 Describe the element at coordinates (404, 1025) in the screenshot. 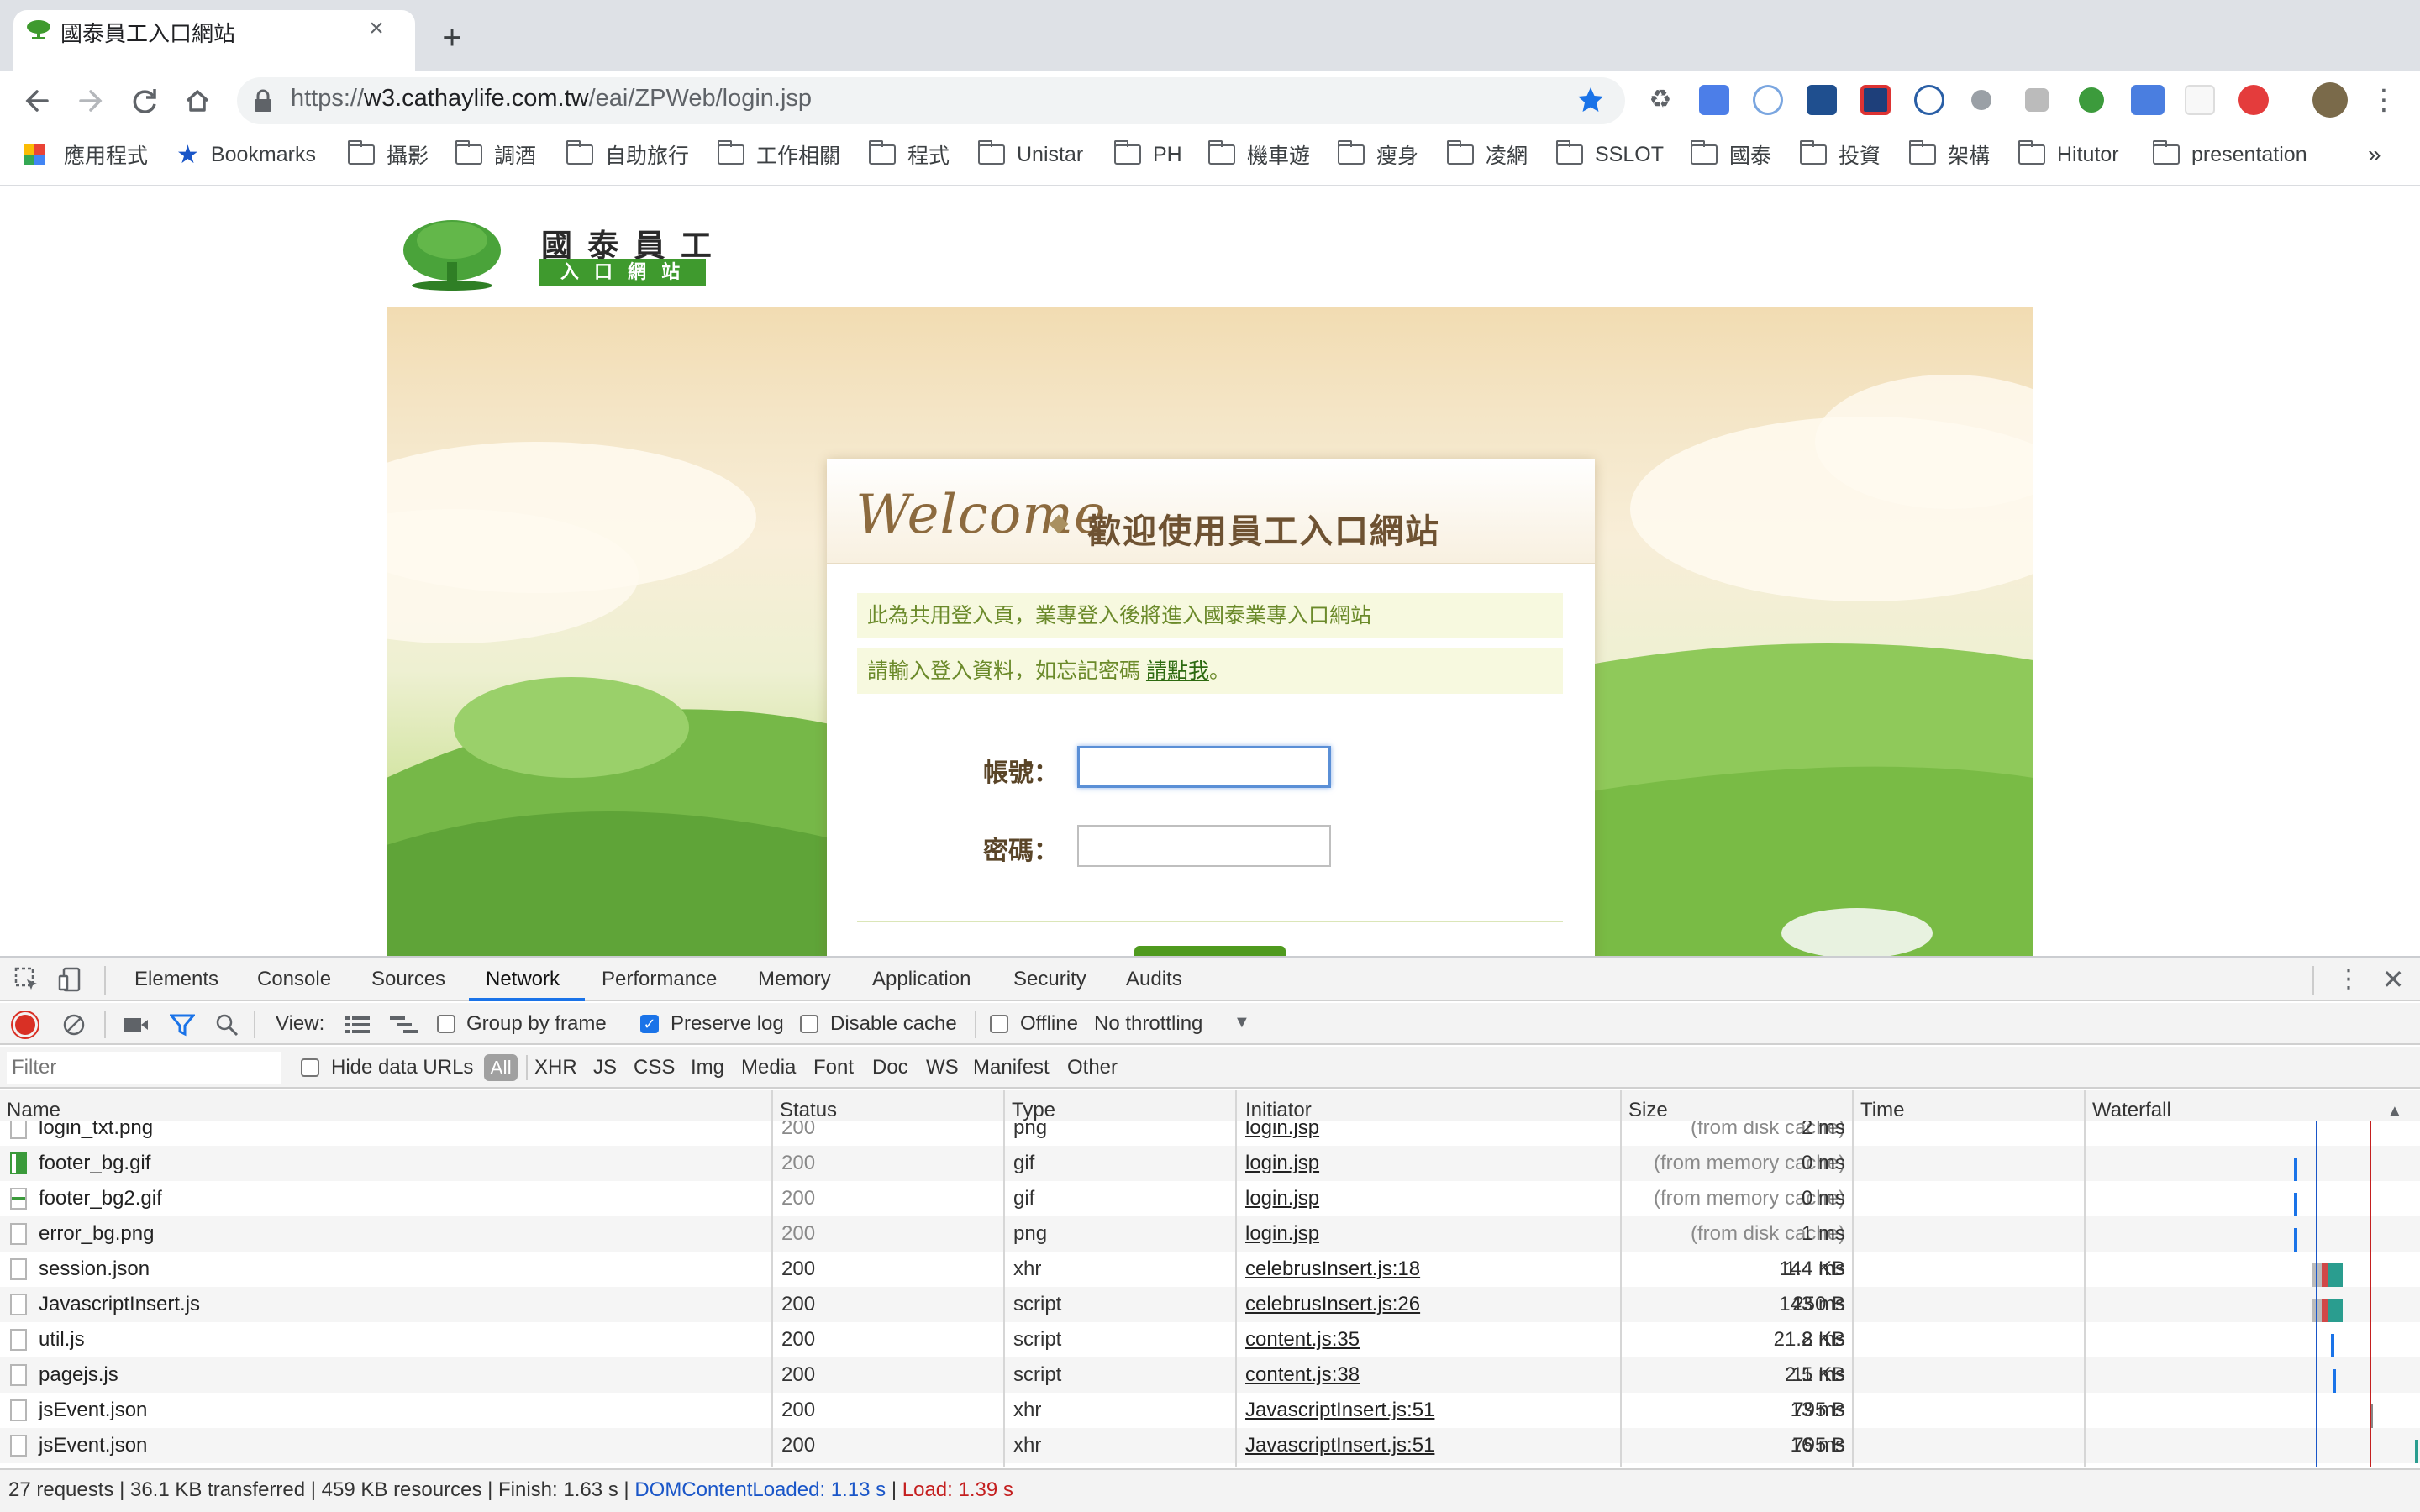

I see `overview-waterfall-icon` at that location.